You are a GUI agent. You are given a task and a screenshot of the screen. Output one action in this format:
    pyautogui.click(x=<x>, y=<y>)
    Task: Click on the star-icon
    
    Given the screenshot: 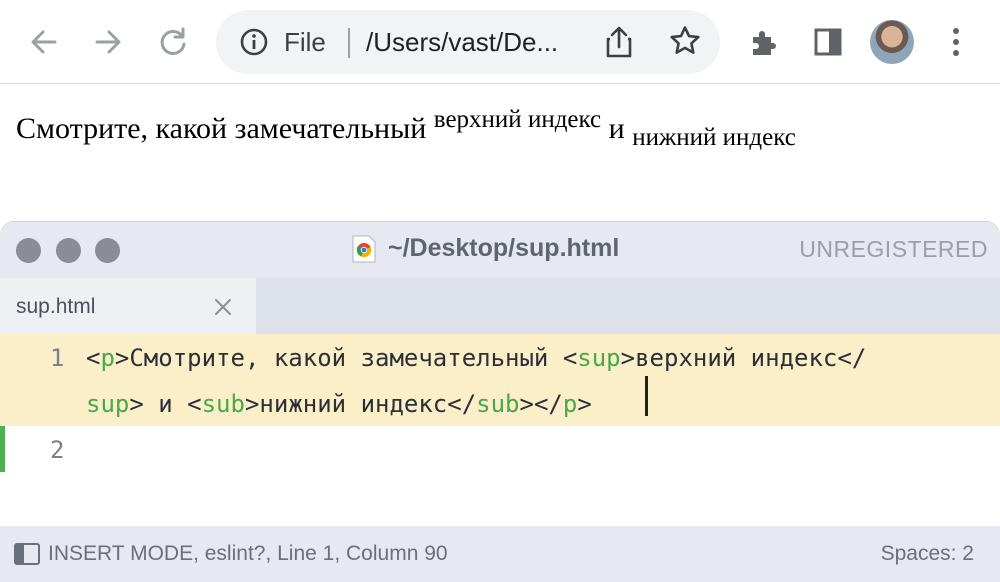 What is the action you would take?
    pyautogui.click(x=685, y=41)
    